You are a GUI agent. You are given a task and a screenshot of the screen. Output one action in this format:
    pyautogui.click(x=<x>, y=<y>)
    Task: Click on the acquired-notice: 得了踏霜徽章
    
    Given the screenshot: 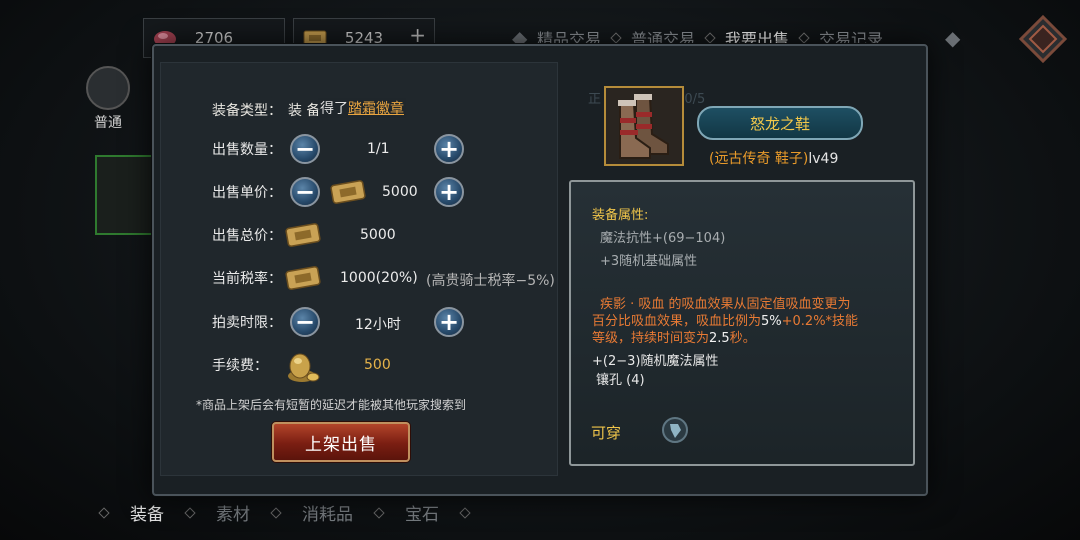 What is the action you would take?
    pyautogui.click(x=362, y=108)
    